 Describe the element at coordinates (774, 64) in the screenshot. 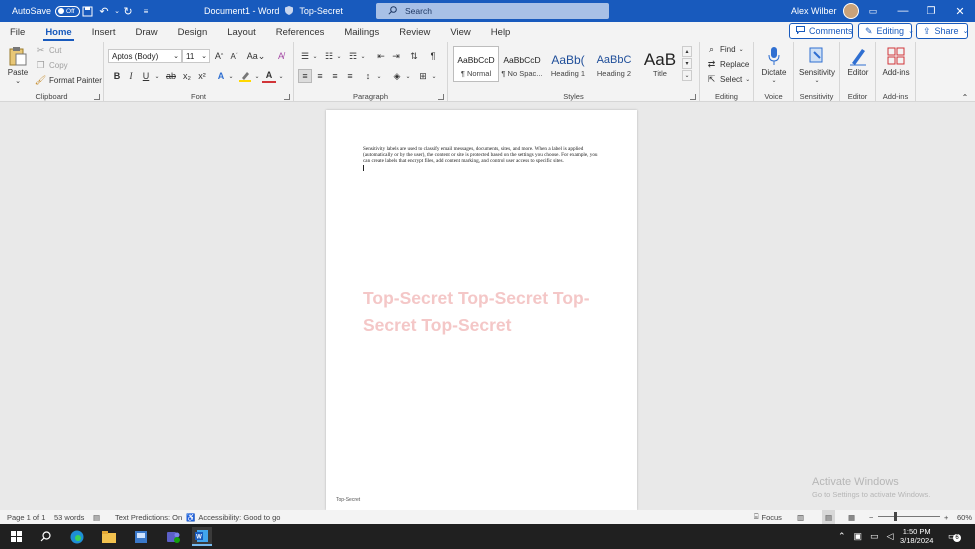

I see `dictate-button: Dictate ⌄` at that location.